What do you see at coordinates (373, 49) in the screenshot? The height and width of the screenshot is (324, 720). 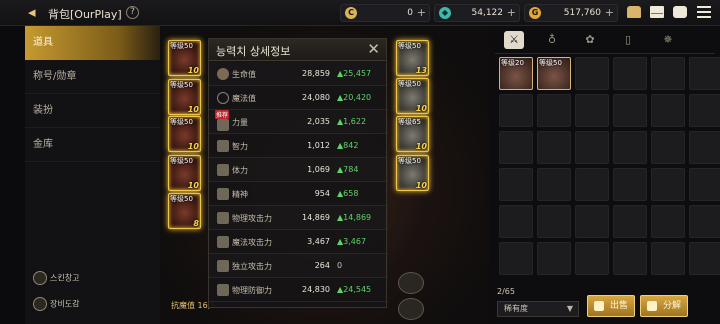 I see `close-icon: ✕` at bounding box center [373, 49].